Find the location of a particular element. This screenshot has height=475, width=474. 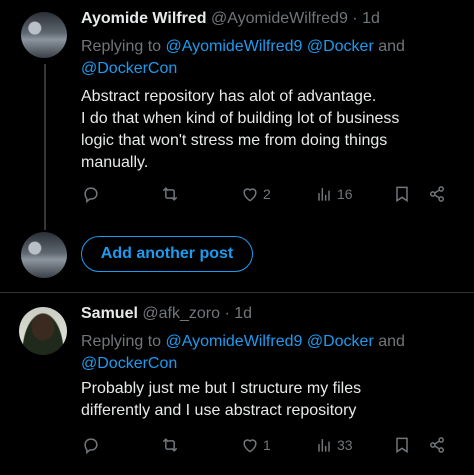

tweet-header: Samuel @afk_zoro · 1d is located at coordinates (166, 314).